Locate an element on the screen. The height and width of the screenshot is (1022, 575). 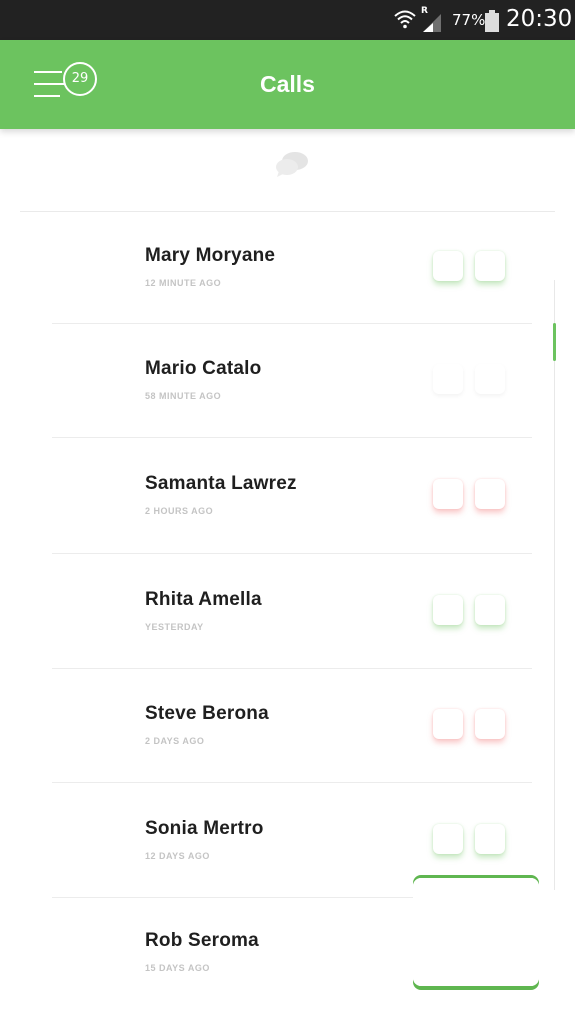
clock: 20:30 is located at coordinates (539, 19).